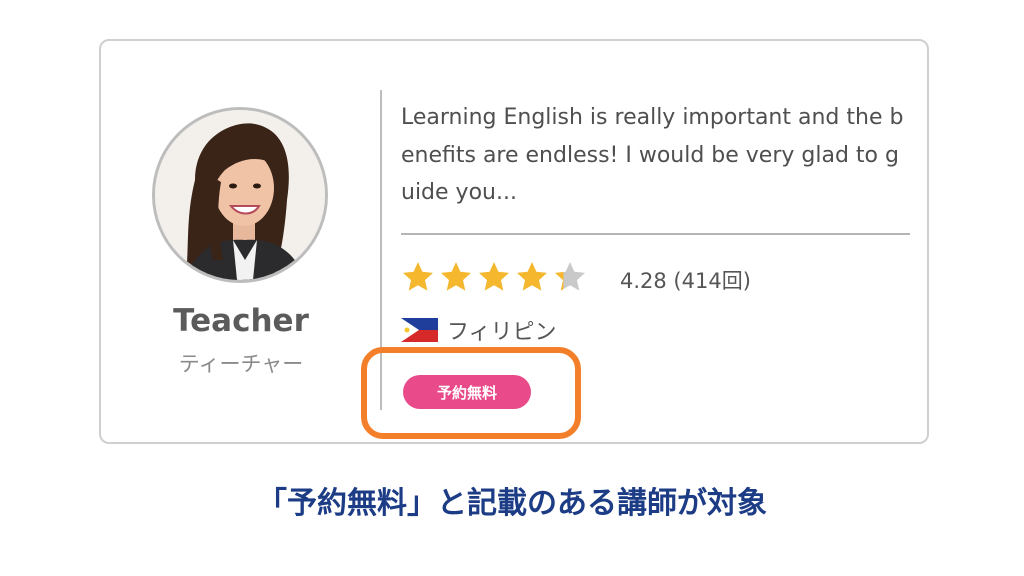 This screenshot has width=1024, height=576. What do you see at coordinates (685, 281) in the screenshot?
I see `rating-text: 4.28 (414回)` at bounding box center [685, 281].